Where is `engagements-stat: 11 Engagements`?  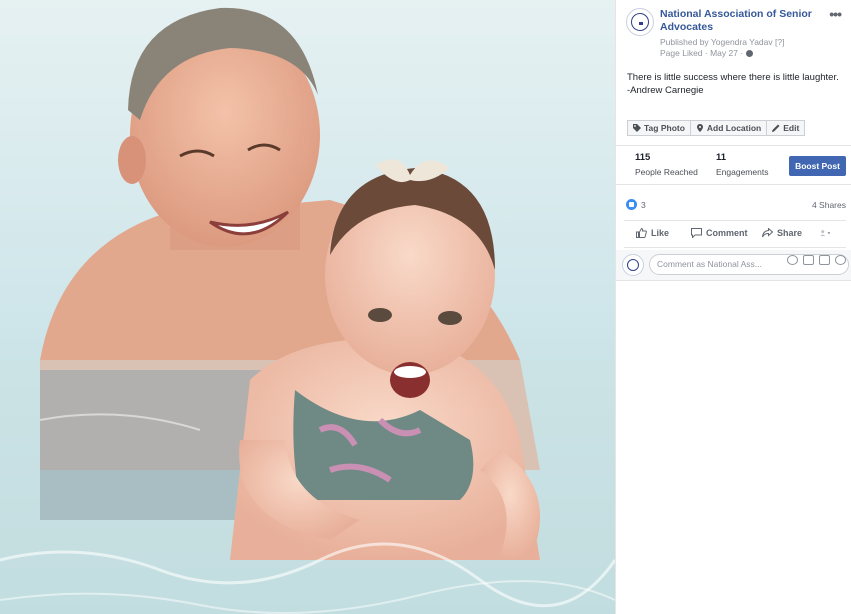 engagements-stat: 11 Engagements is located at coordinates (742, 164).